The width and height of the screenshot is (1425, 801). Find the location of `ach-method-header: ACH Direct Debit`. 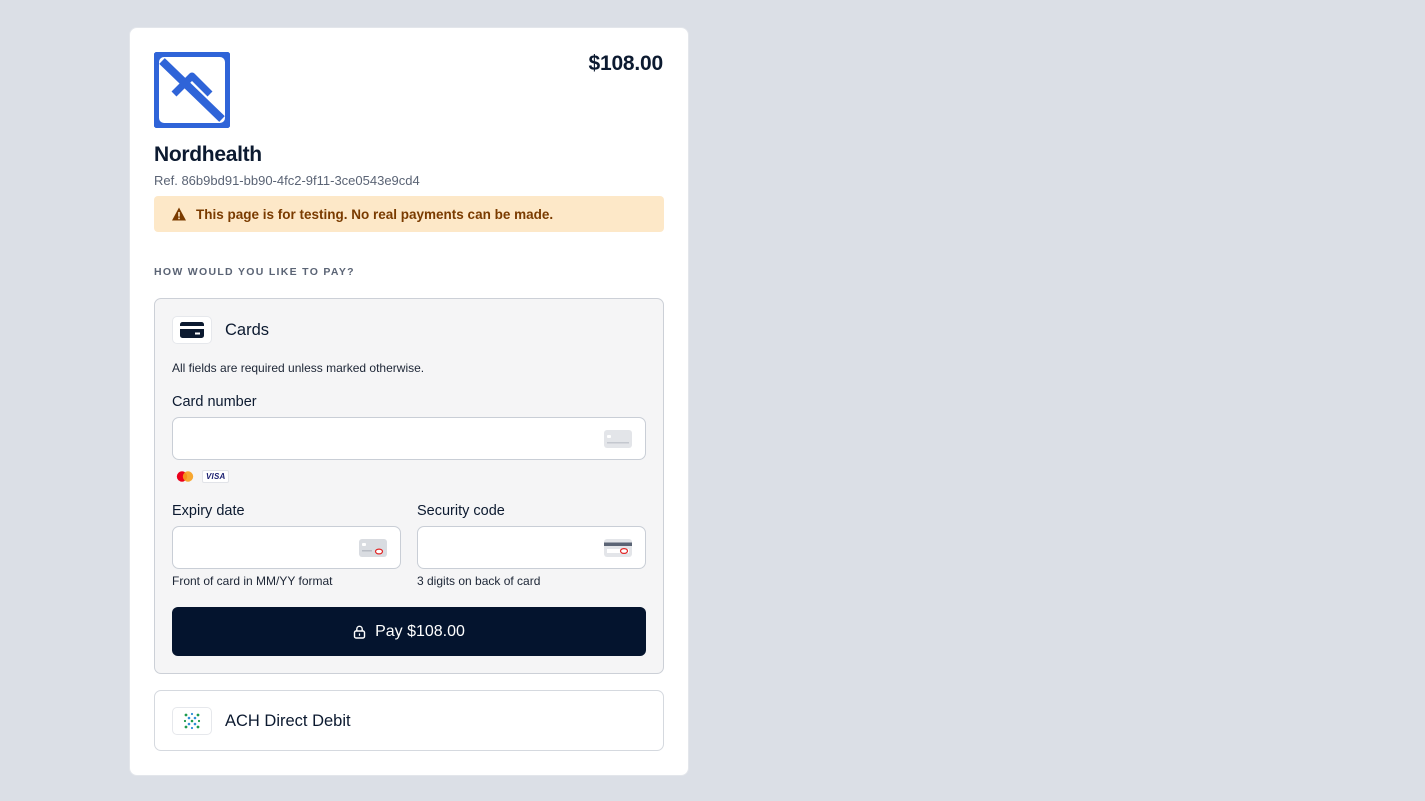

ach-method-header: ACH Direct Debit is located at coordinates (261, 721).